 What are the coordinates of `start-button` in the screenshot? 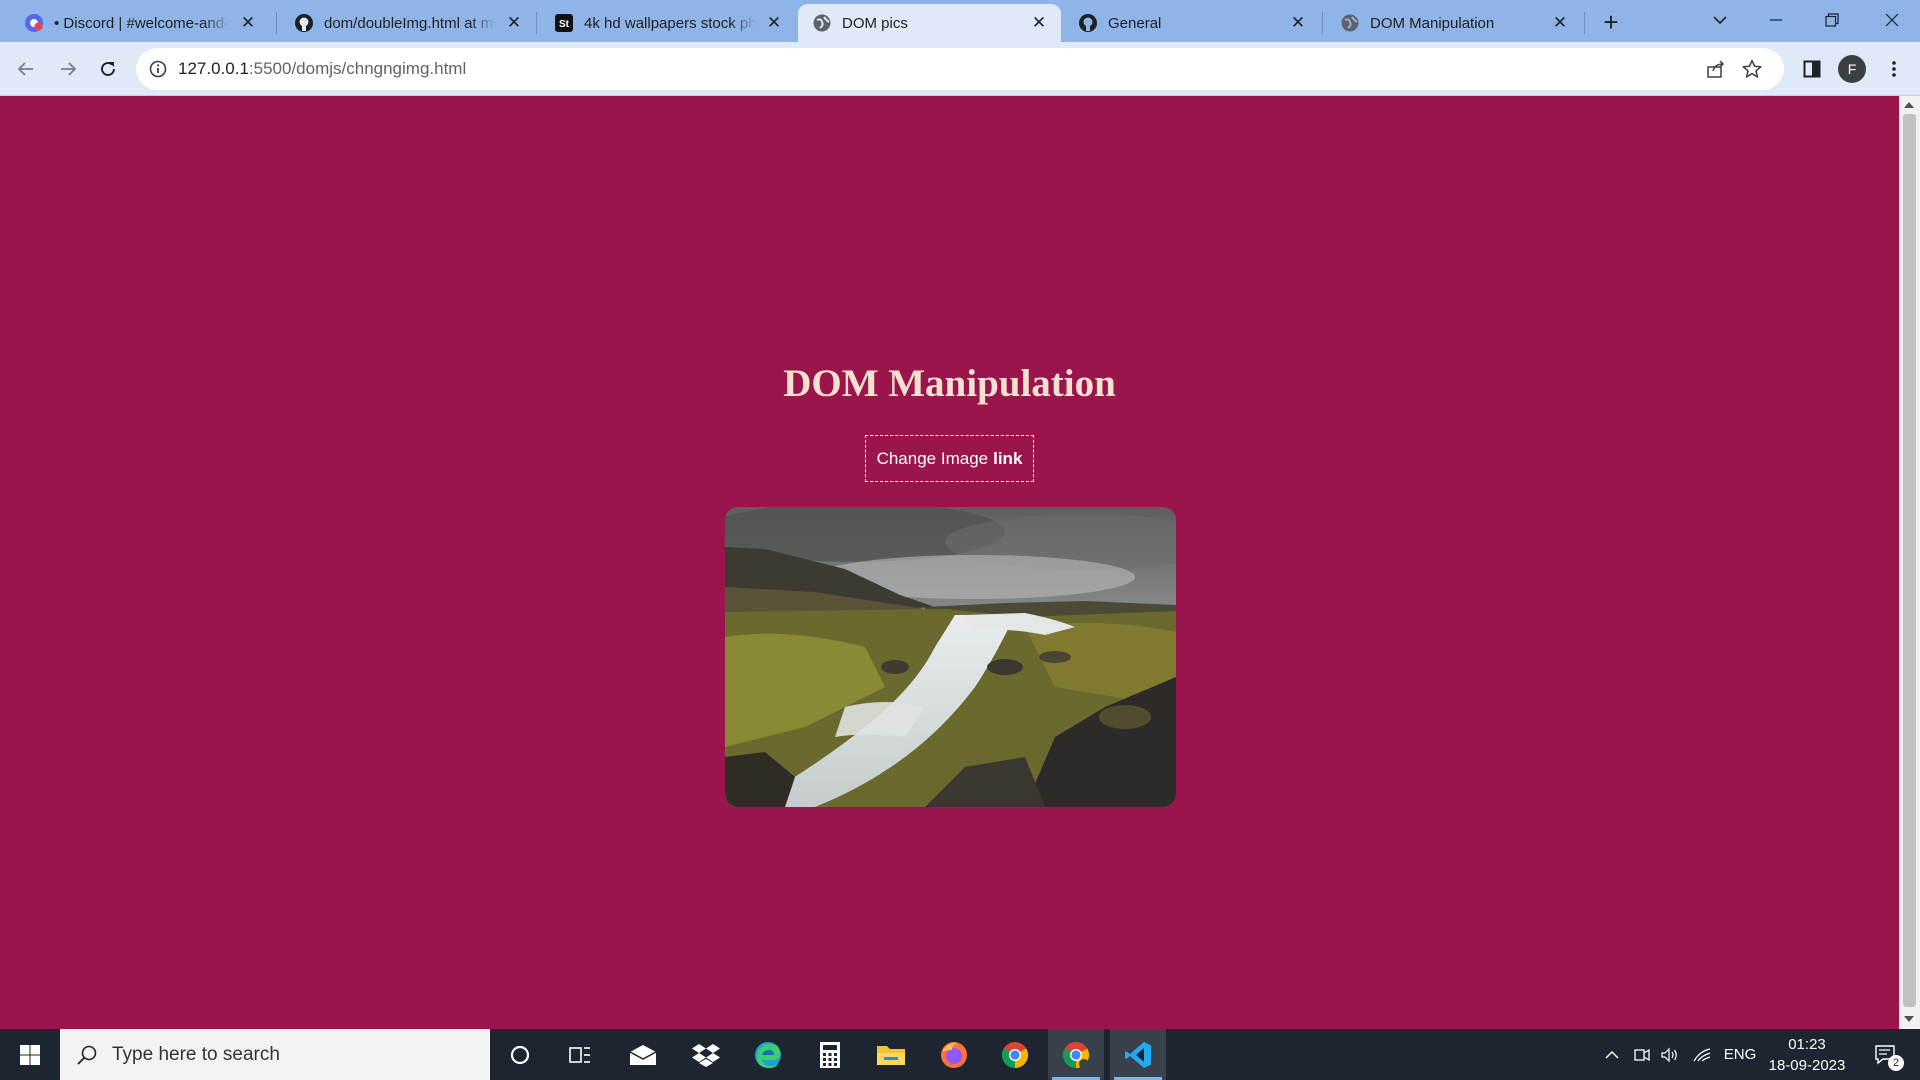 It's located at (30, 1054).